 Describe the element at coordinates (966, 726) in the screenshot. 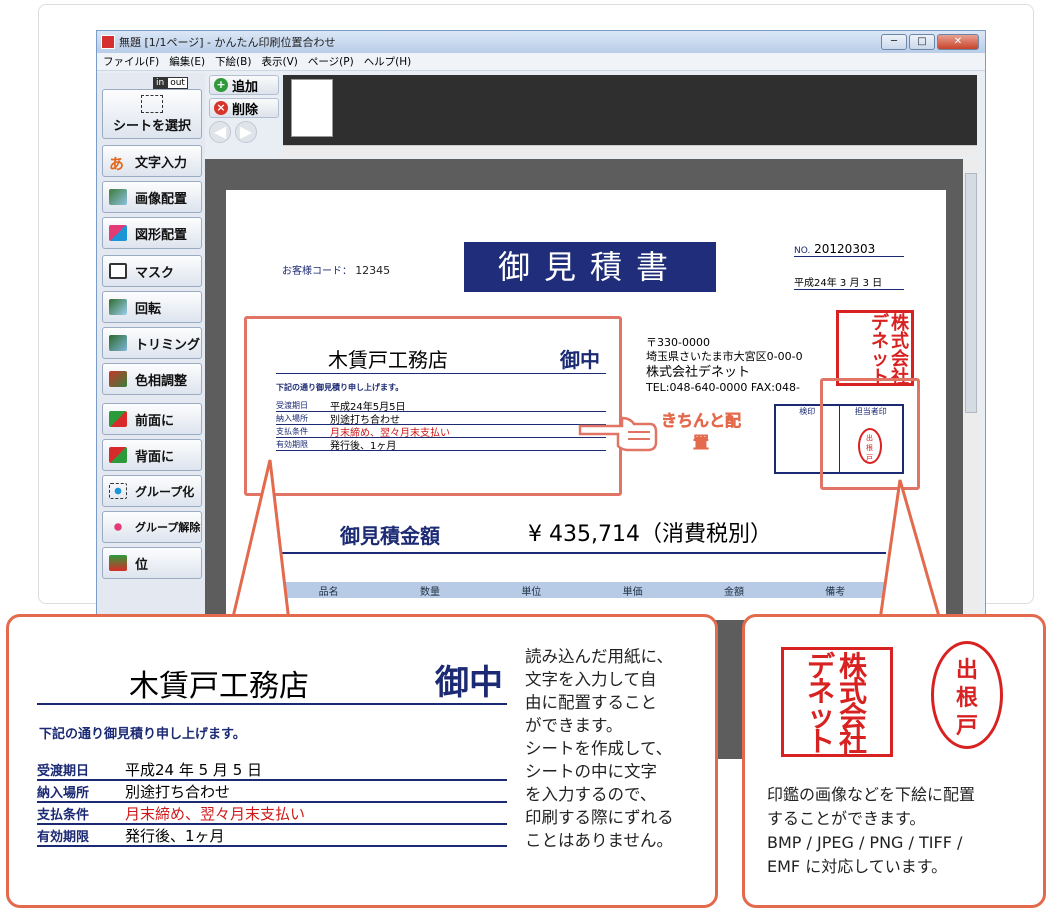

I see `seal-char: 戸` at that location.